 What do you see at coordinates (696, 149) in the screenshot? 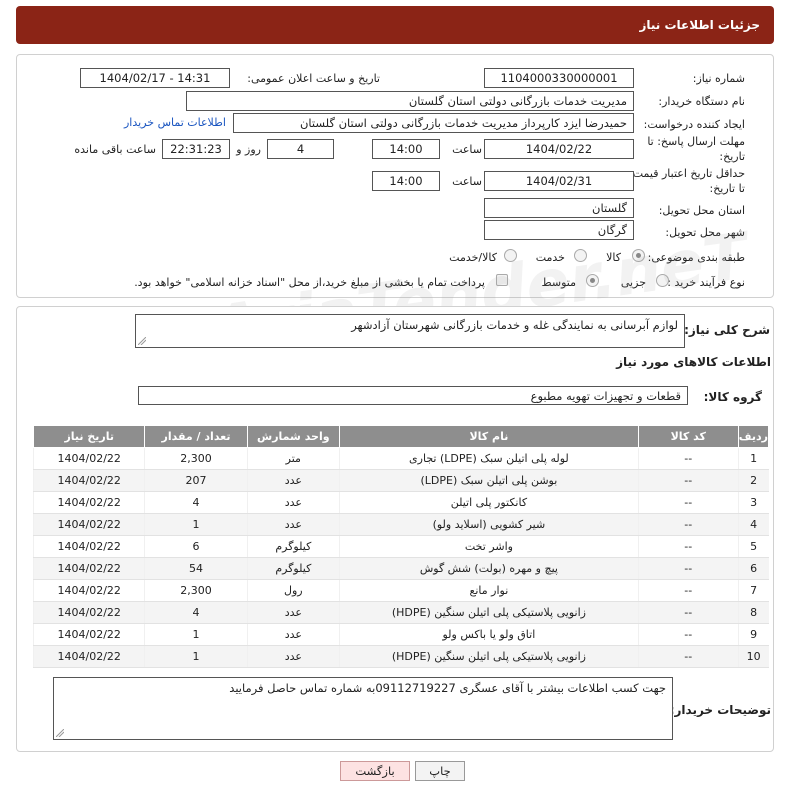
I see `reply-deadline-label: مهلت ارسال پاسخ: تا تاریخ:` at bounding box center [696, 149].